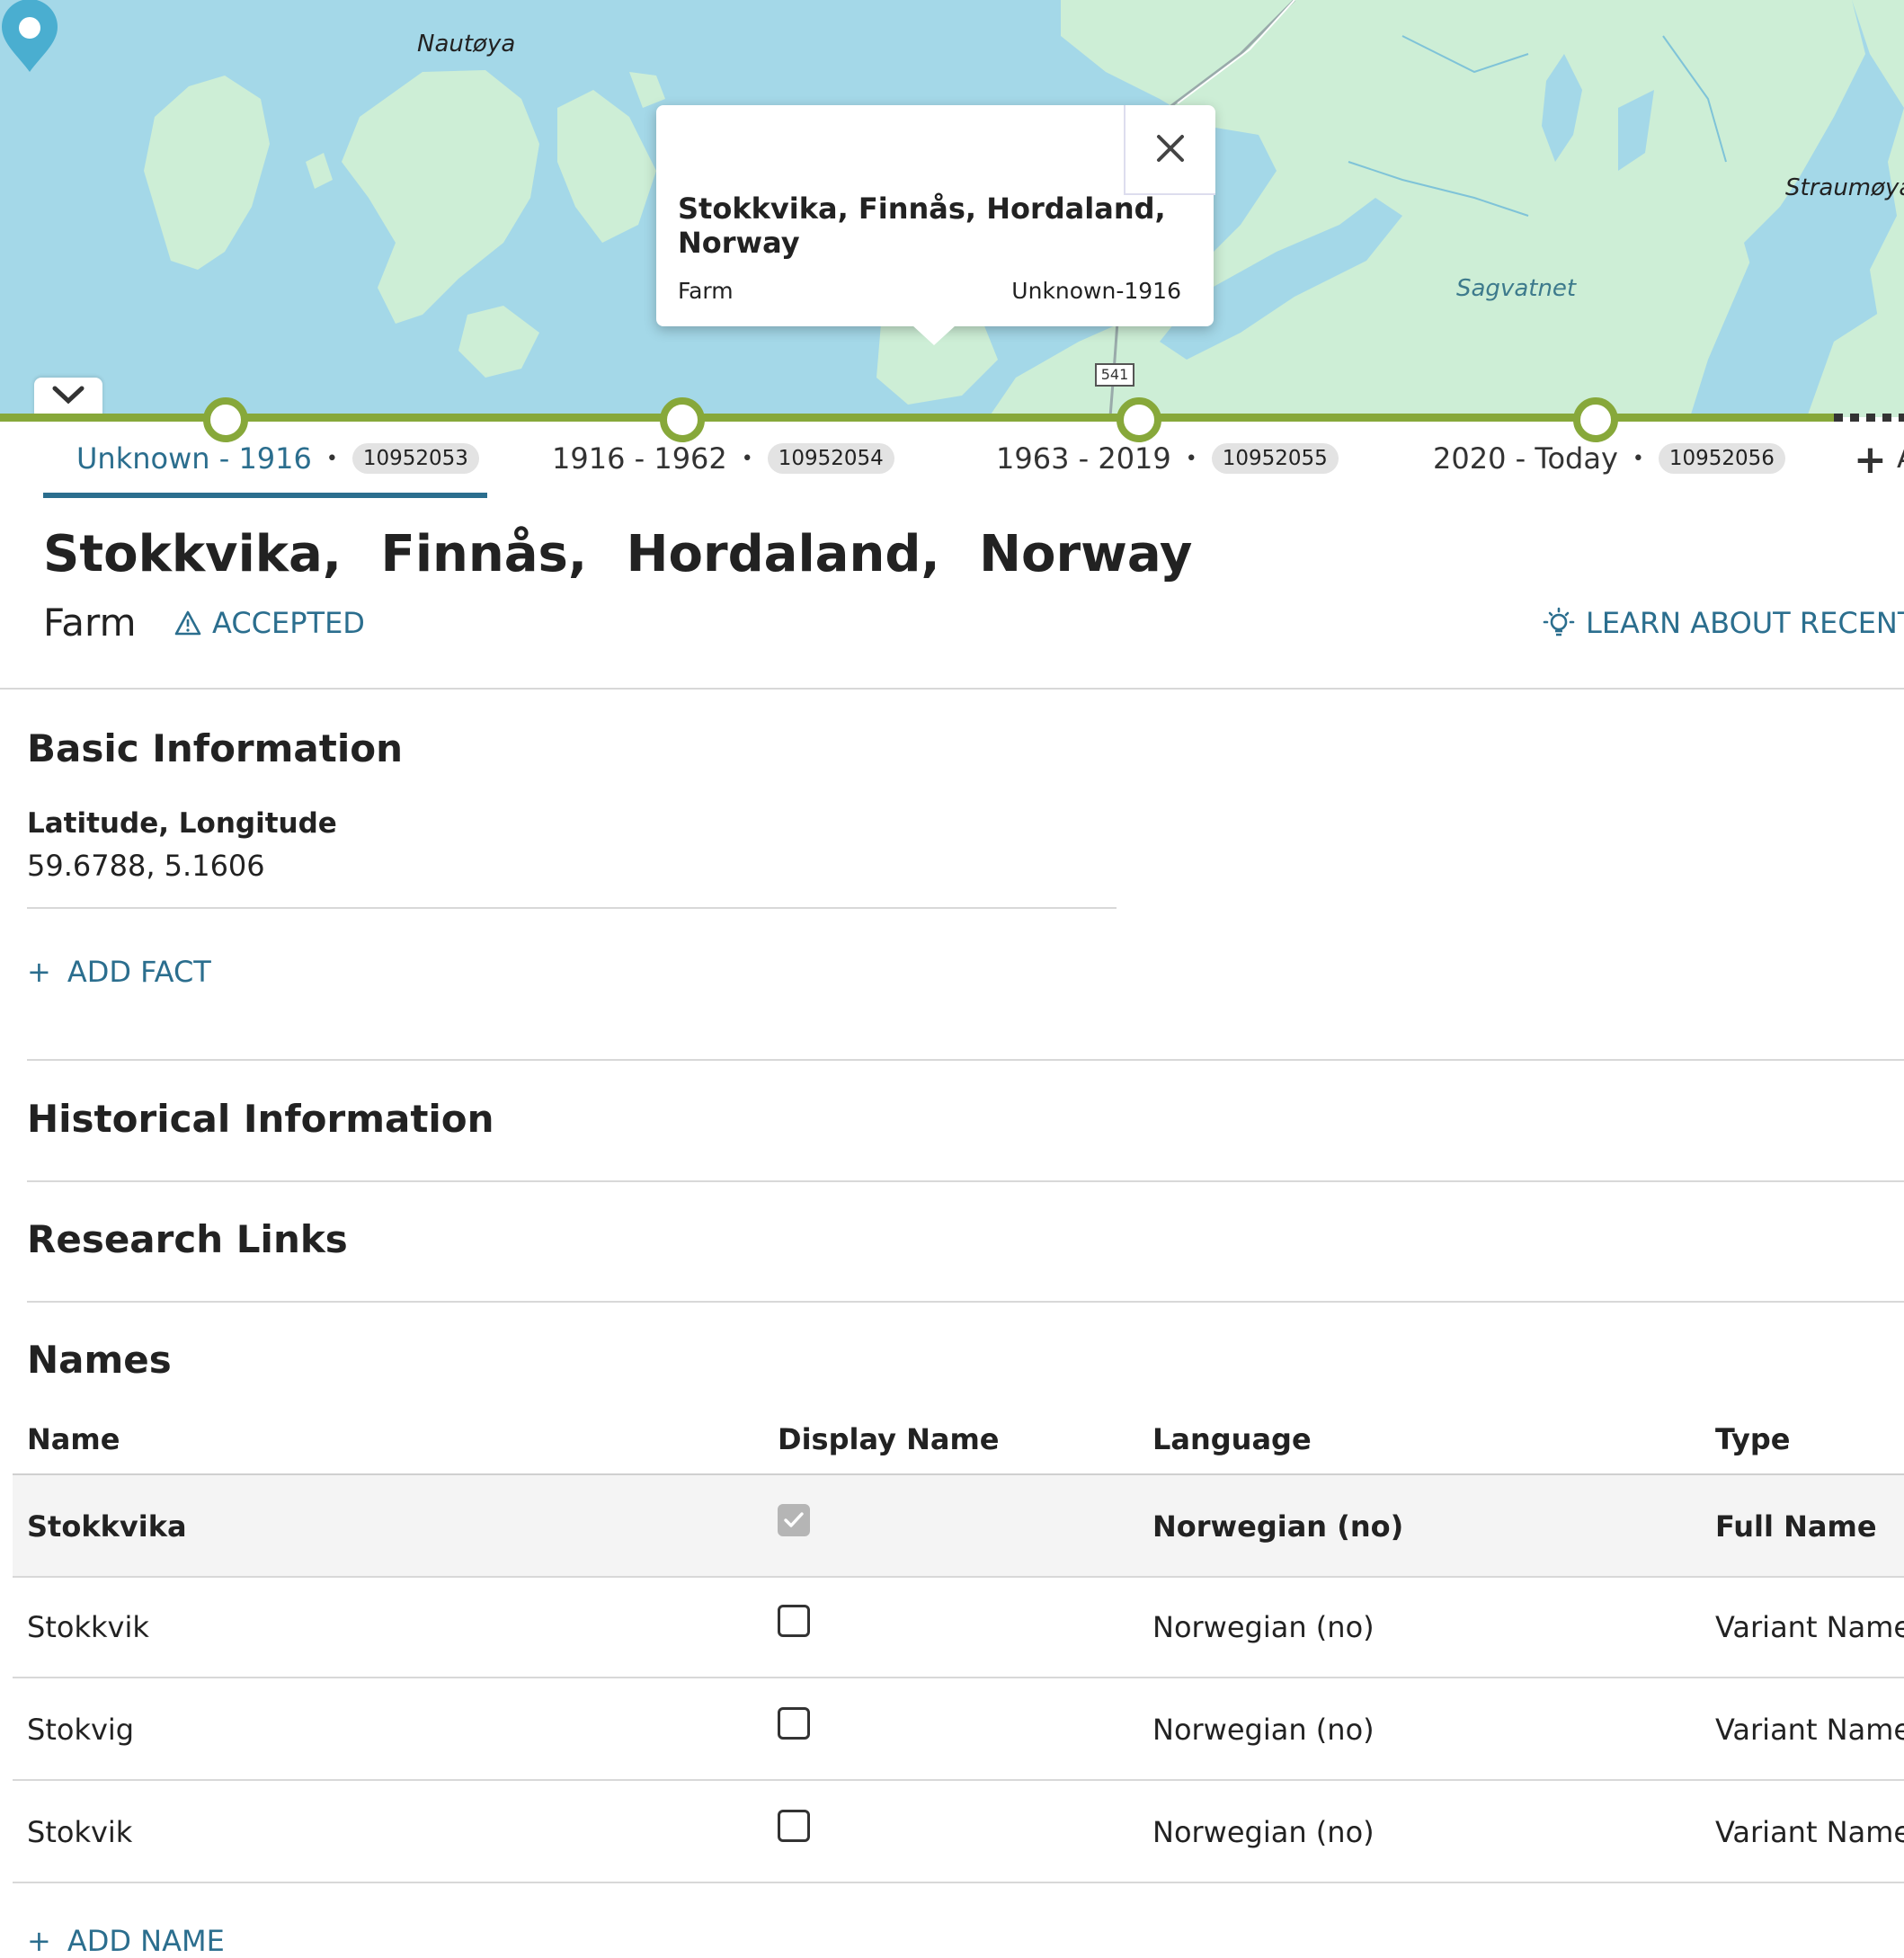 The width and height of the screenshot is (1904, 1958). What do you see at coordinates (830, 459) in the screenshot?
I see `timeline-tab-id: 10952054` at bounding box center [830, 459].